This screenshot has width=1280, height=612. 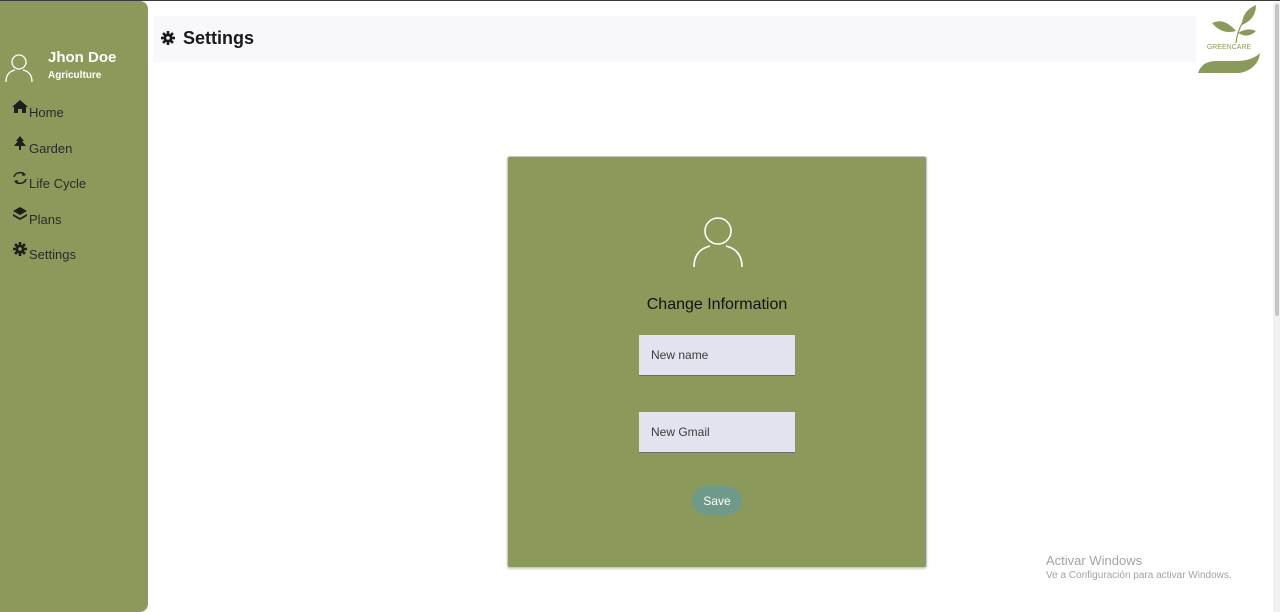 I want to click on sidebar-item-label: Home, so click(x=46, y=112).